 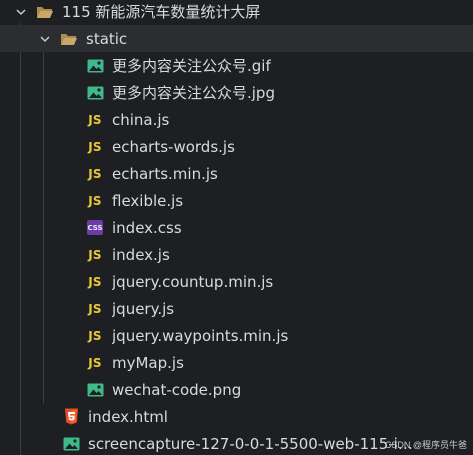 What do you see at coordinates (236, 200) in the screenshot?
I see `tree-file: JS flexible.js` at bounding box center [236, 200].